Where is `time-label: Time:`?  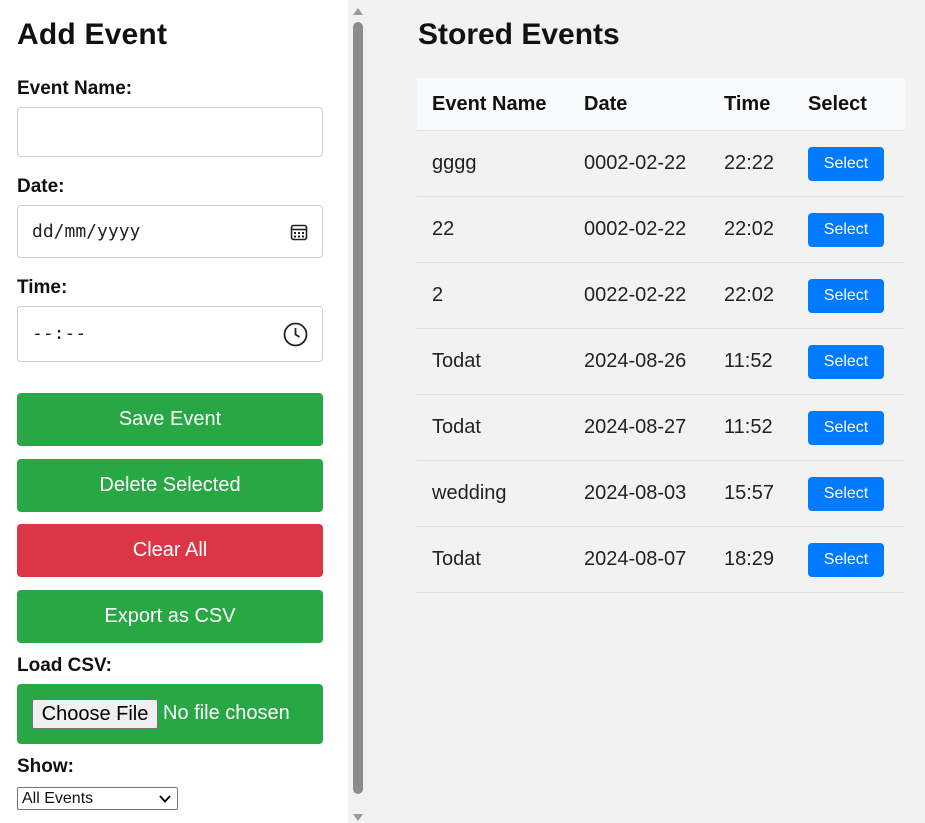
time-label: Time: is located at coordinates (42, 287).